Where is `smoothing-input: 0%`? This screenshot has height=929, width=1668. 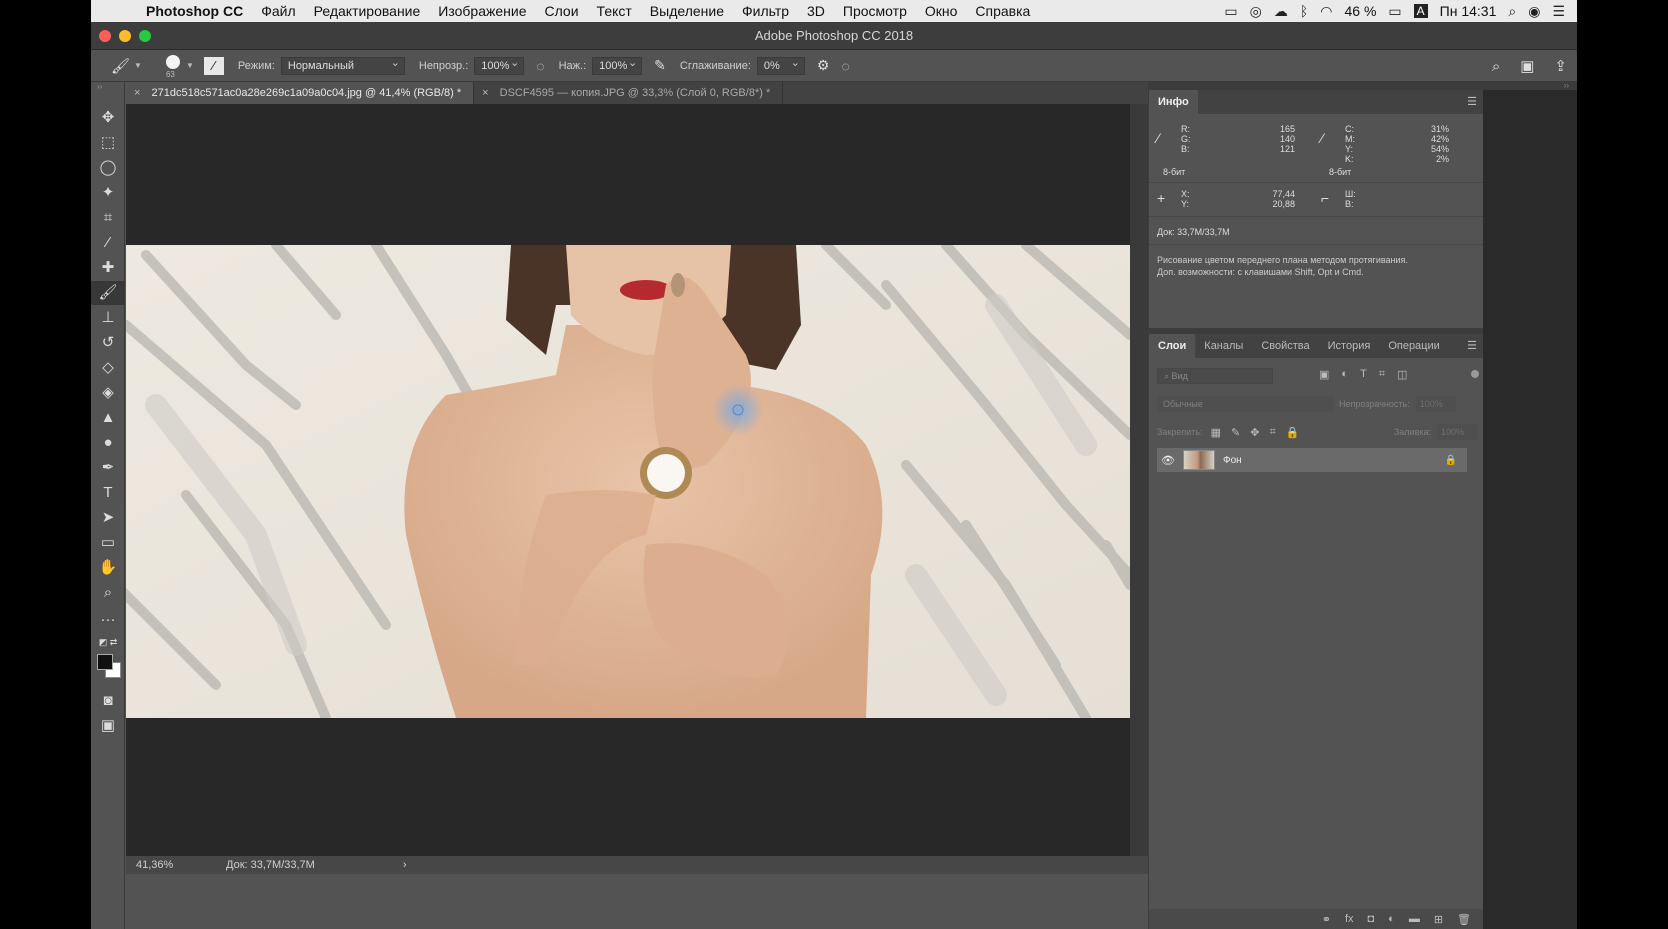
smoothing-input: 0% is located at coordinates (780, 65).